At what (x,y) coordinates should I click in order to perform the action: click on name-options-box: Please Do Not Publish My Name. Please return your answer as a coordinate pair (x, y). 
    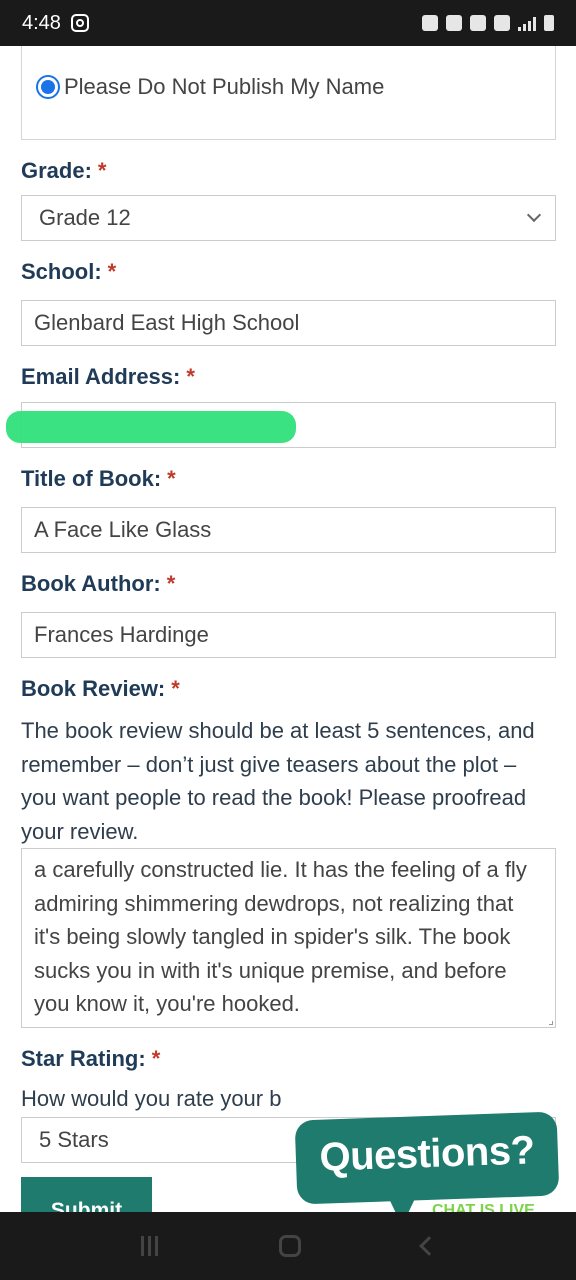
    Looking at the image, I should click on (288, 93).